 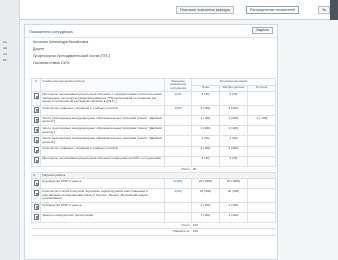 What do you see at coordinates (5, 54) in the screenshot?
I see `left-strip-label: СХ` at bounding box center [5, 54].